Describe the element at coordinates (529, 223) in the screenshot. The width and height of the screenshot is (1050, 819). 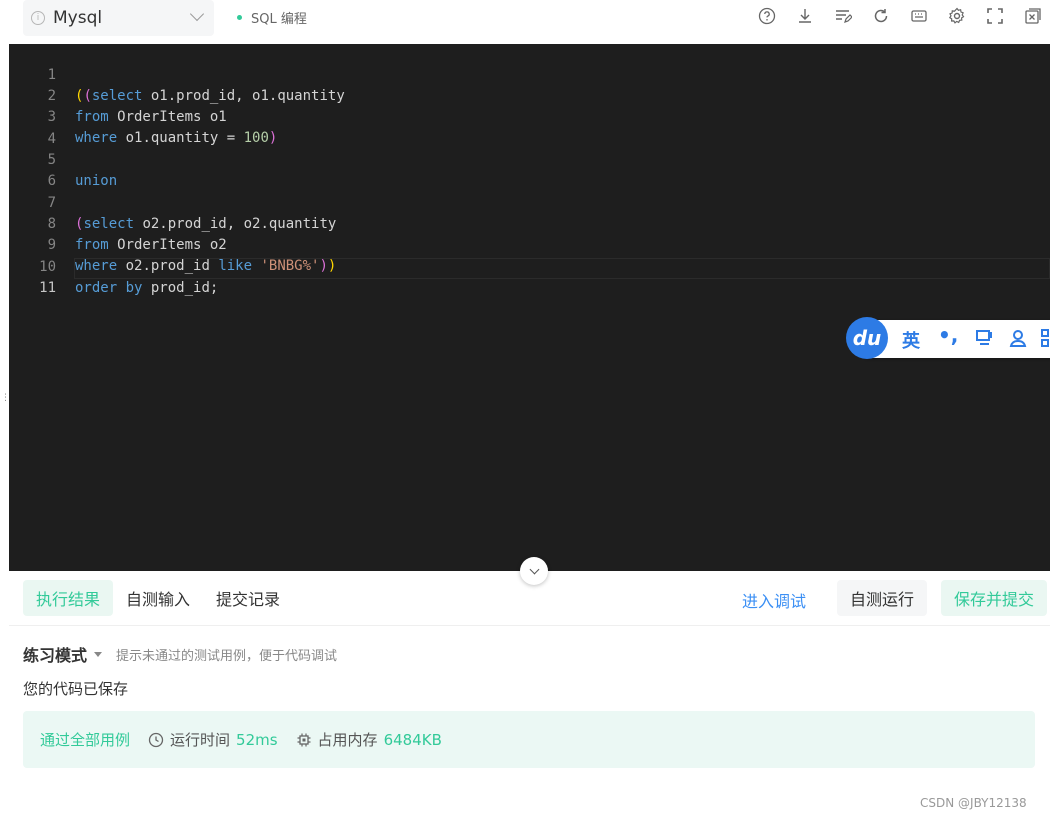
I see `code-line: 8 from OrderItems o2` at that location.